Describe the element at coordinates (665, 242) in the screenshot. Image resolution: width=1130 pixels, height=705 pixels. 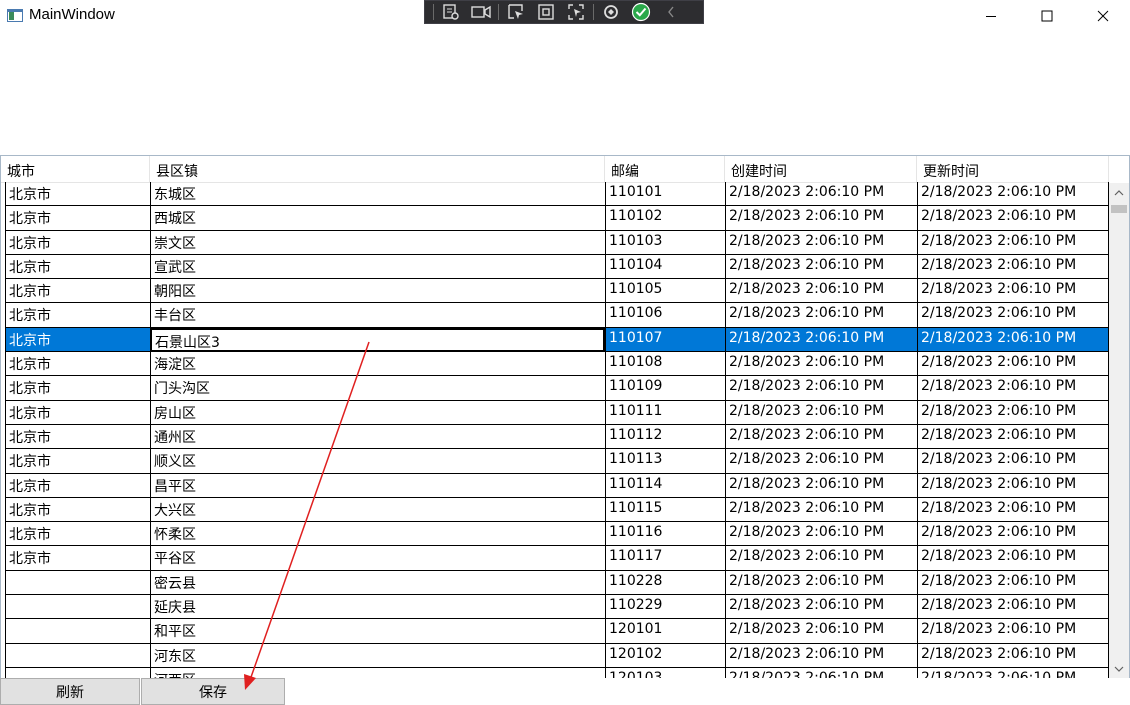
I see `cell-postcode: 110103` at that location.